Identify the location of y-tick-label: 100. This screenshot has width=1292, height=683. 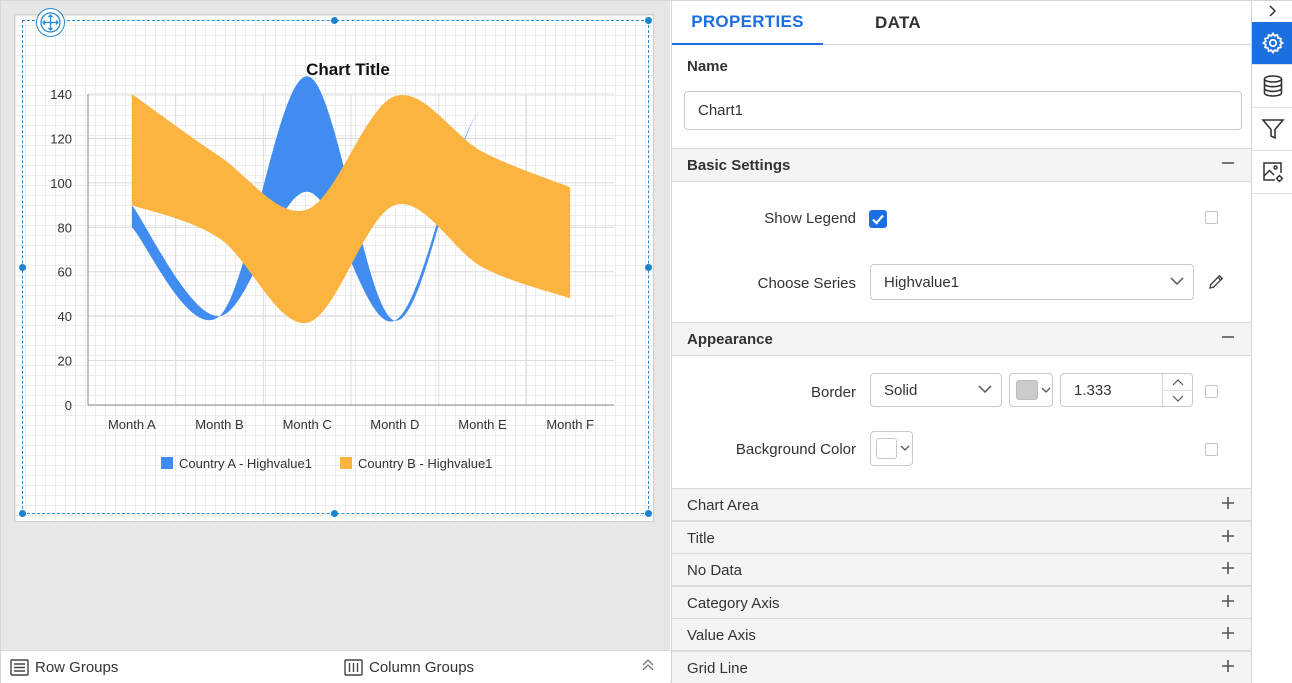
(61, 183).